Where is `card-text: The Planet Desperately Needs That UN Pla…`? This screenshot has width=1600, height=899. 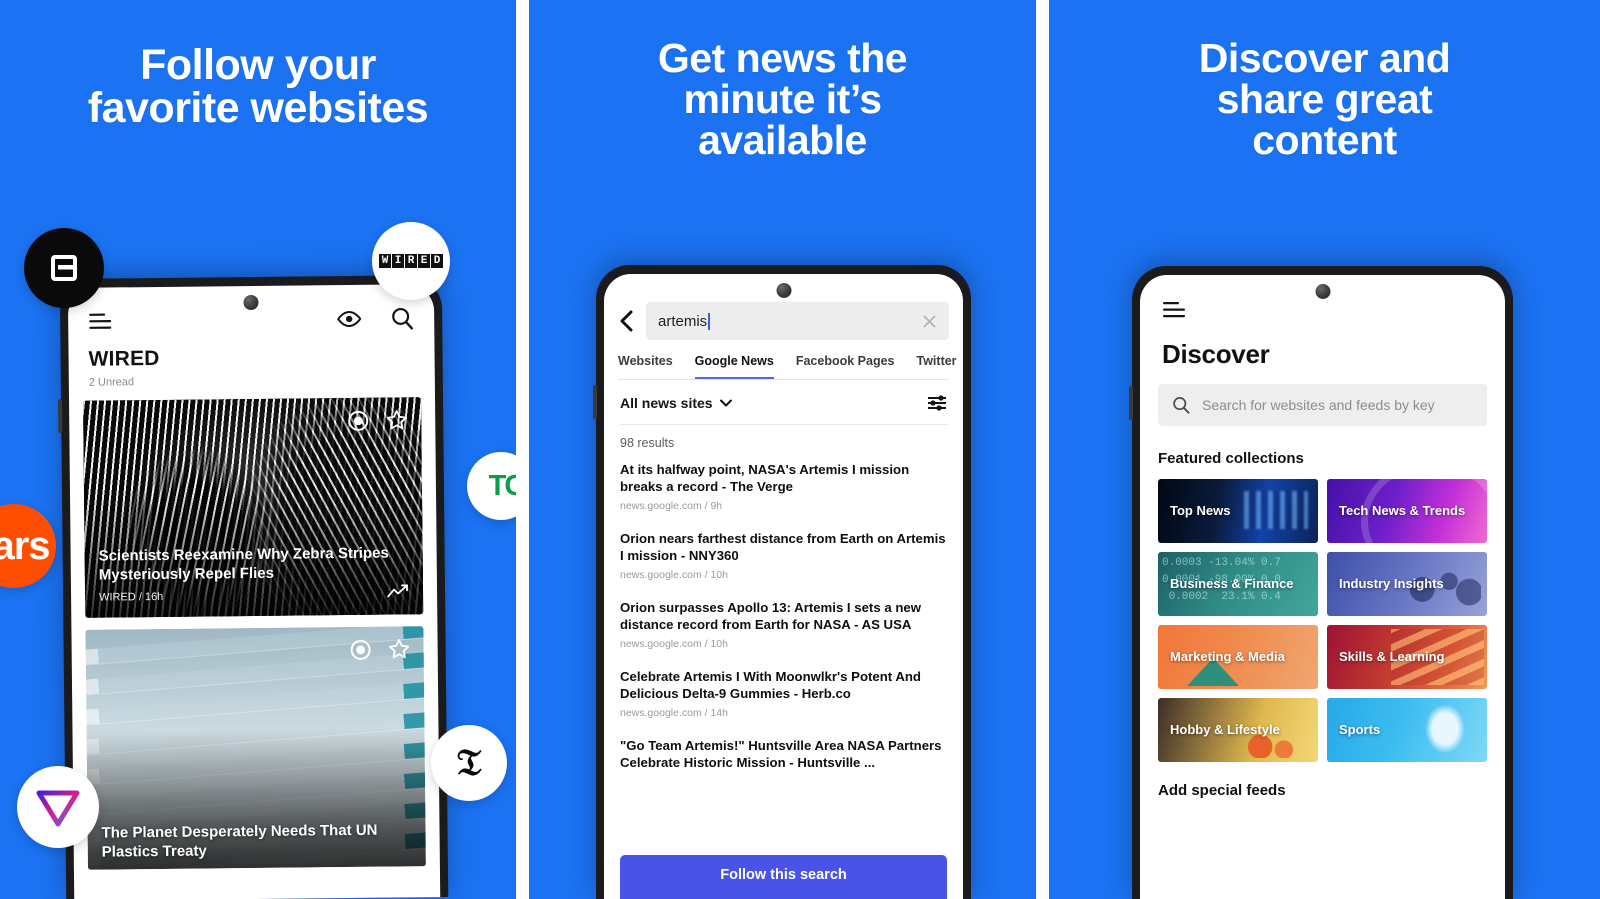
card-text: The Planet Desperately Needs That UN Pla… is located at coordinates (256, 842).